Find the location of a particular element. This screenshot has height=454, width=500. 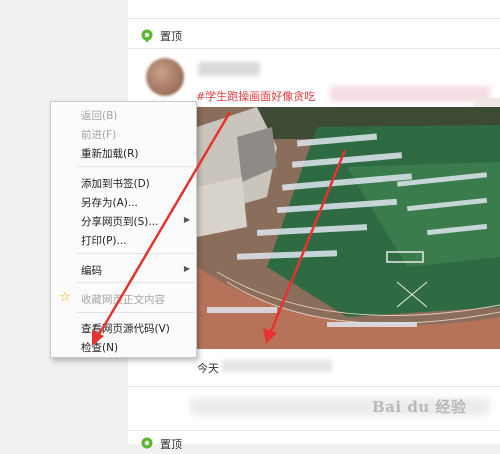

menu-item-share: 分享网页到(S)... ▶ is located at coordinates (123, 221).